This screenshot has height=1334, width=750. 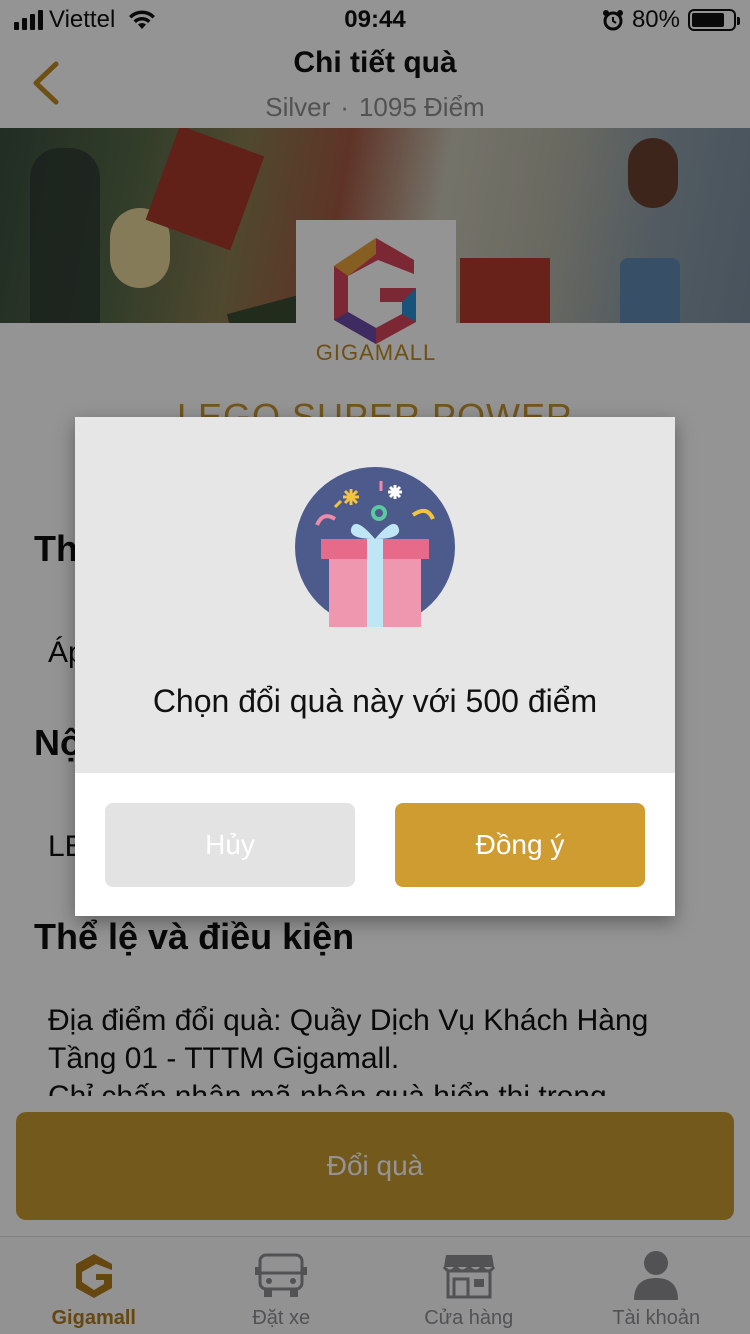 I want to click on cancel-button: Hủy, so click(x=230, y=845).